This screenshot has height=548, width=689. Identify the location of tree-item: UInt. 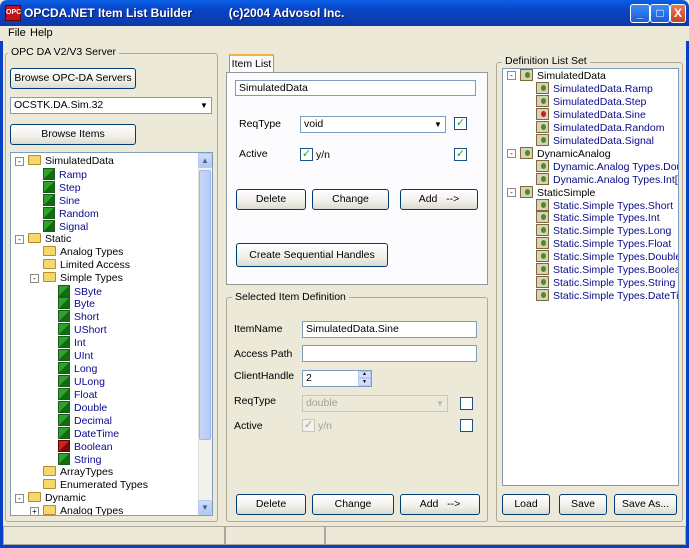
(75, 355).